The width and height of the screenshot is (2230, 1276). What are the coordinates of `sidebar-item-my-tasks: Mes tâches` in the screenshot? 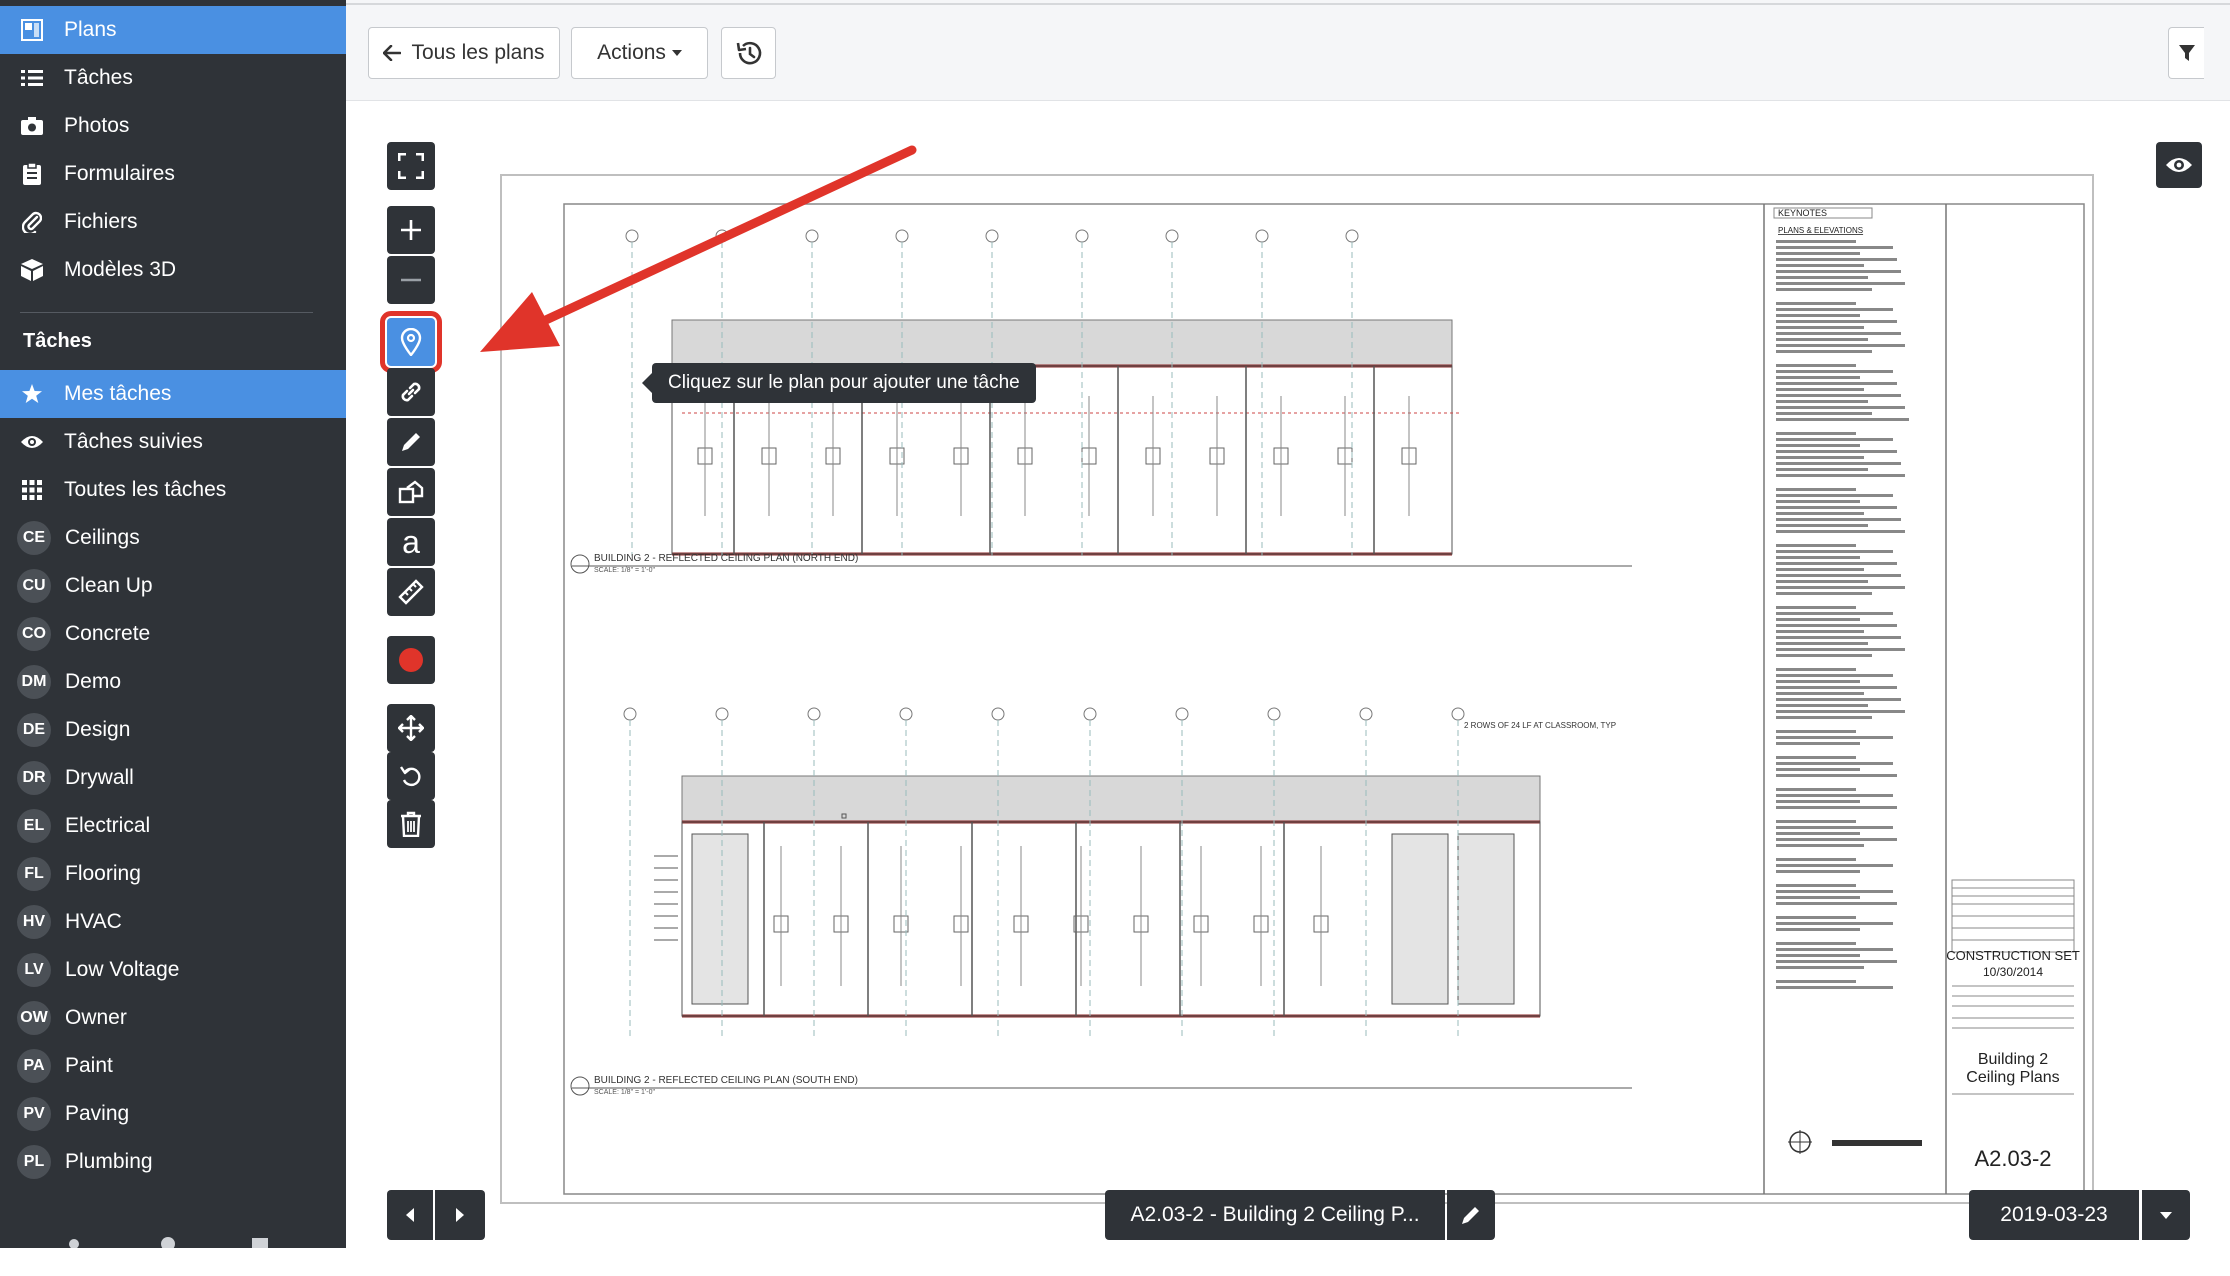 It's located at (173, 394).